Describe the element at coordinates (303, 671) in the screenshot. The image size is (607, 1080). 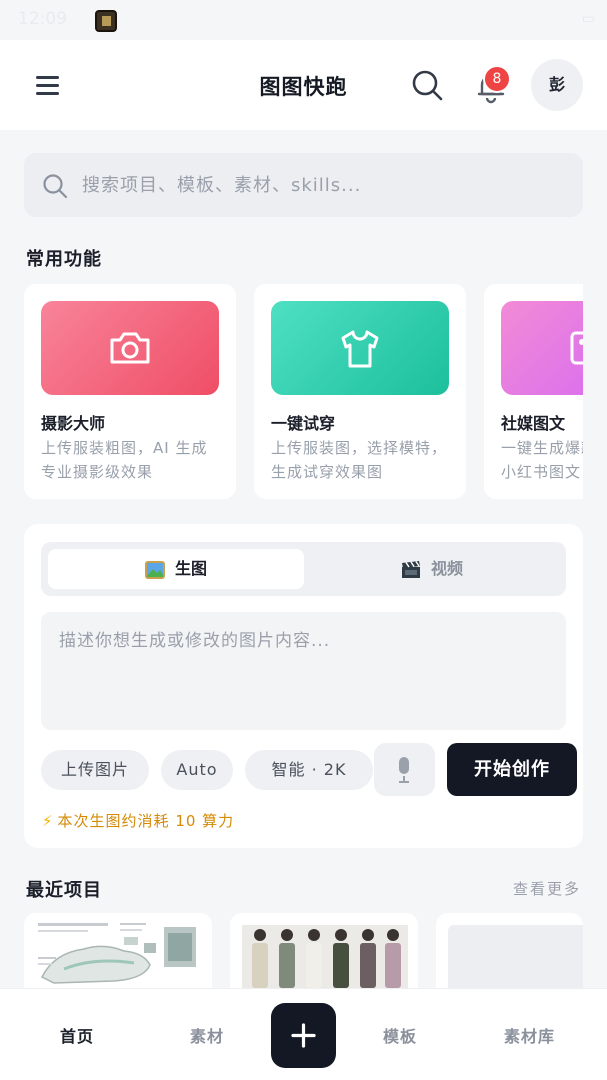
I see `prompt-input` at that location.